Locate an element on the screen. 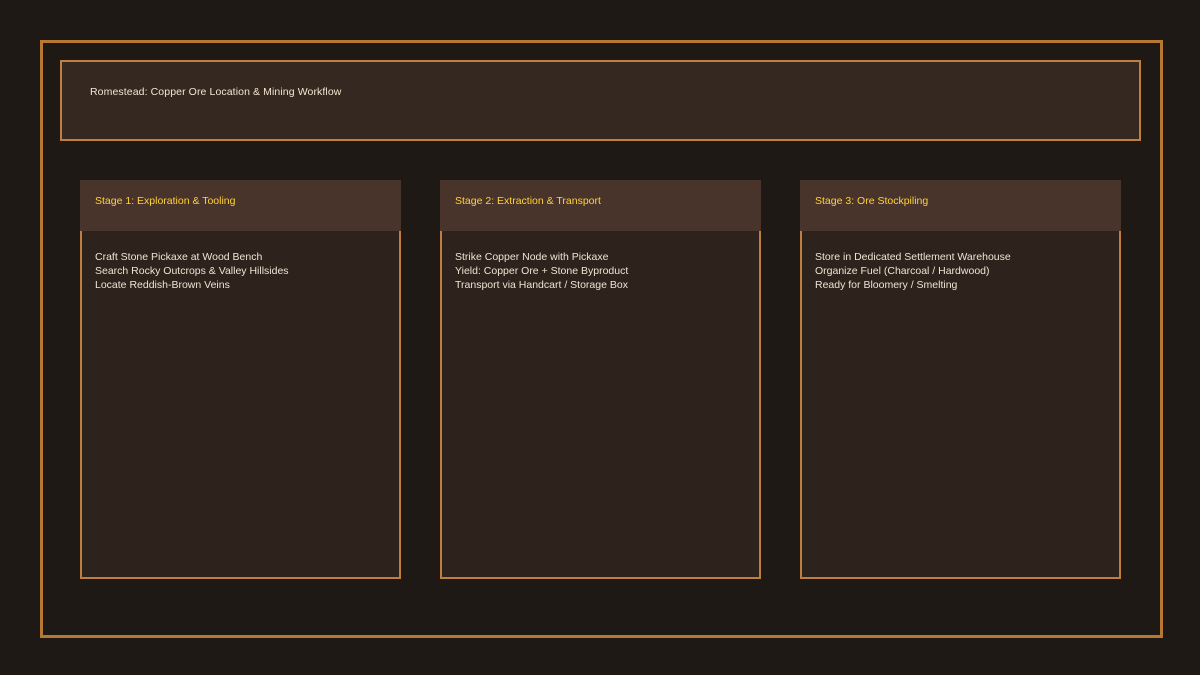  stage-step: Yield: Copper Ore + Stone Byproduct is located at coordinates (542, 271).